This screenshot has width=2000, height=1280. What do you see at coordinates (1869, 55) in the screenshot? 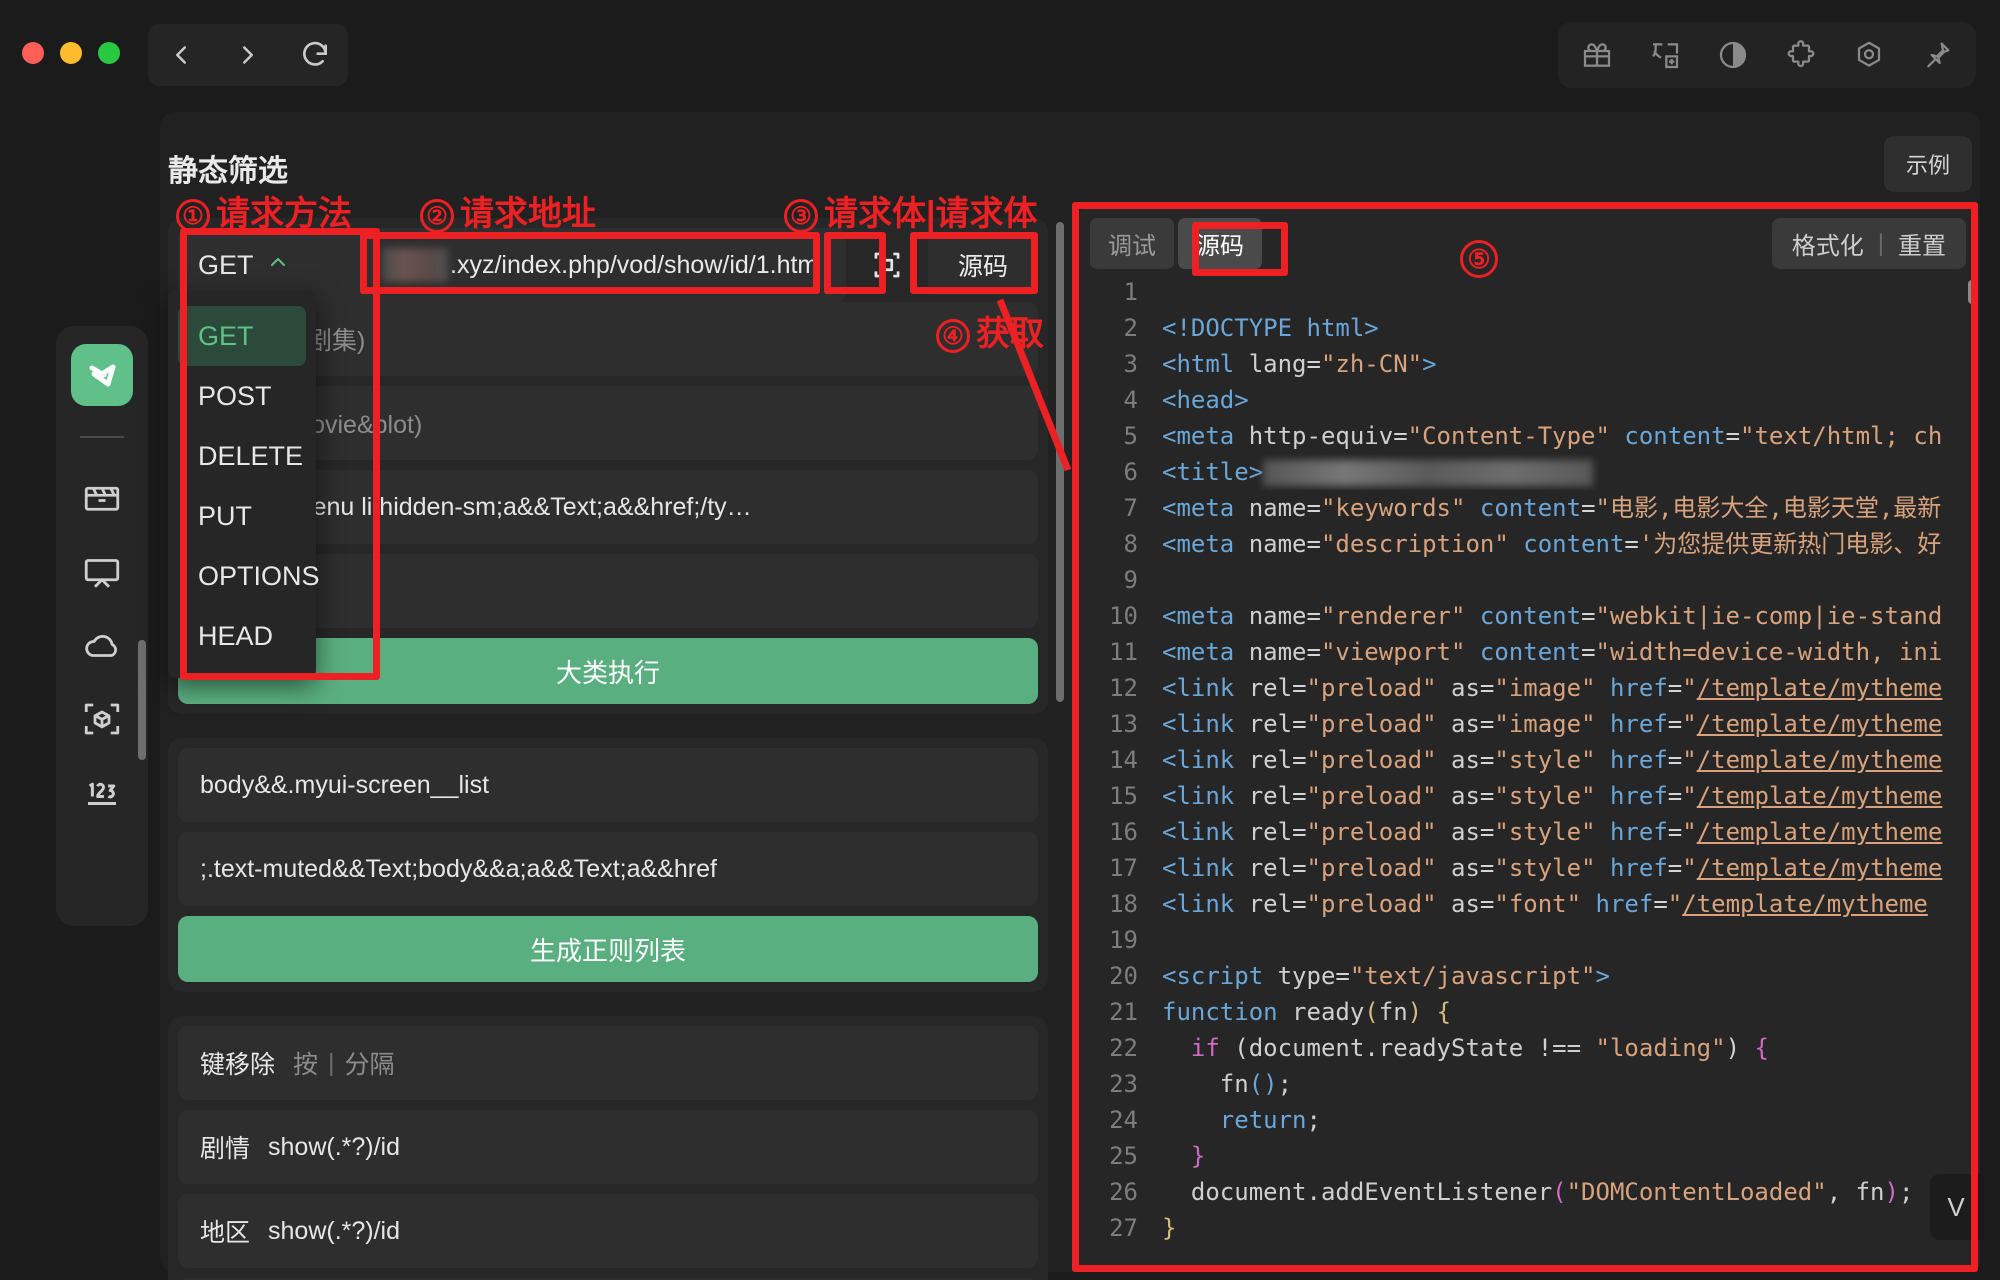
I see `hexagon-settings-icon` at bounding box center [1869, 55].